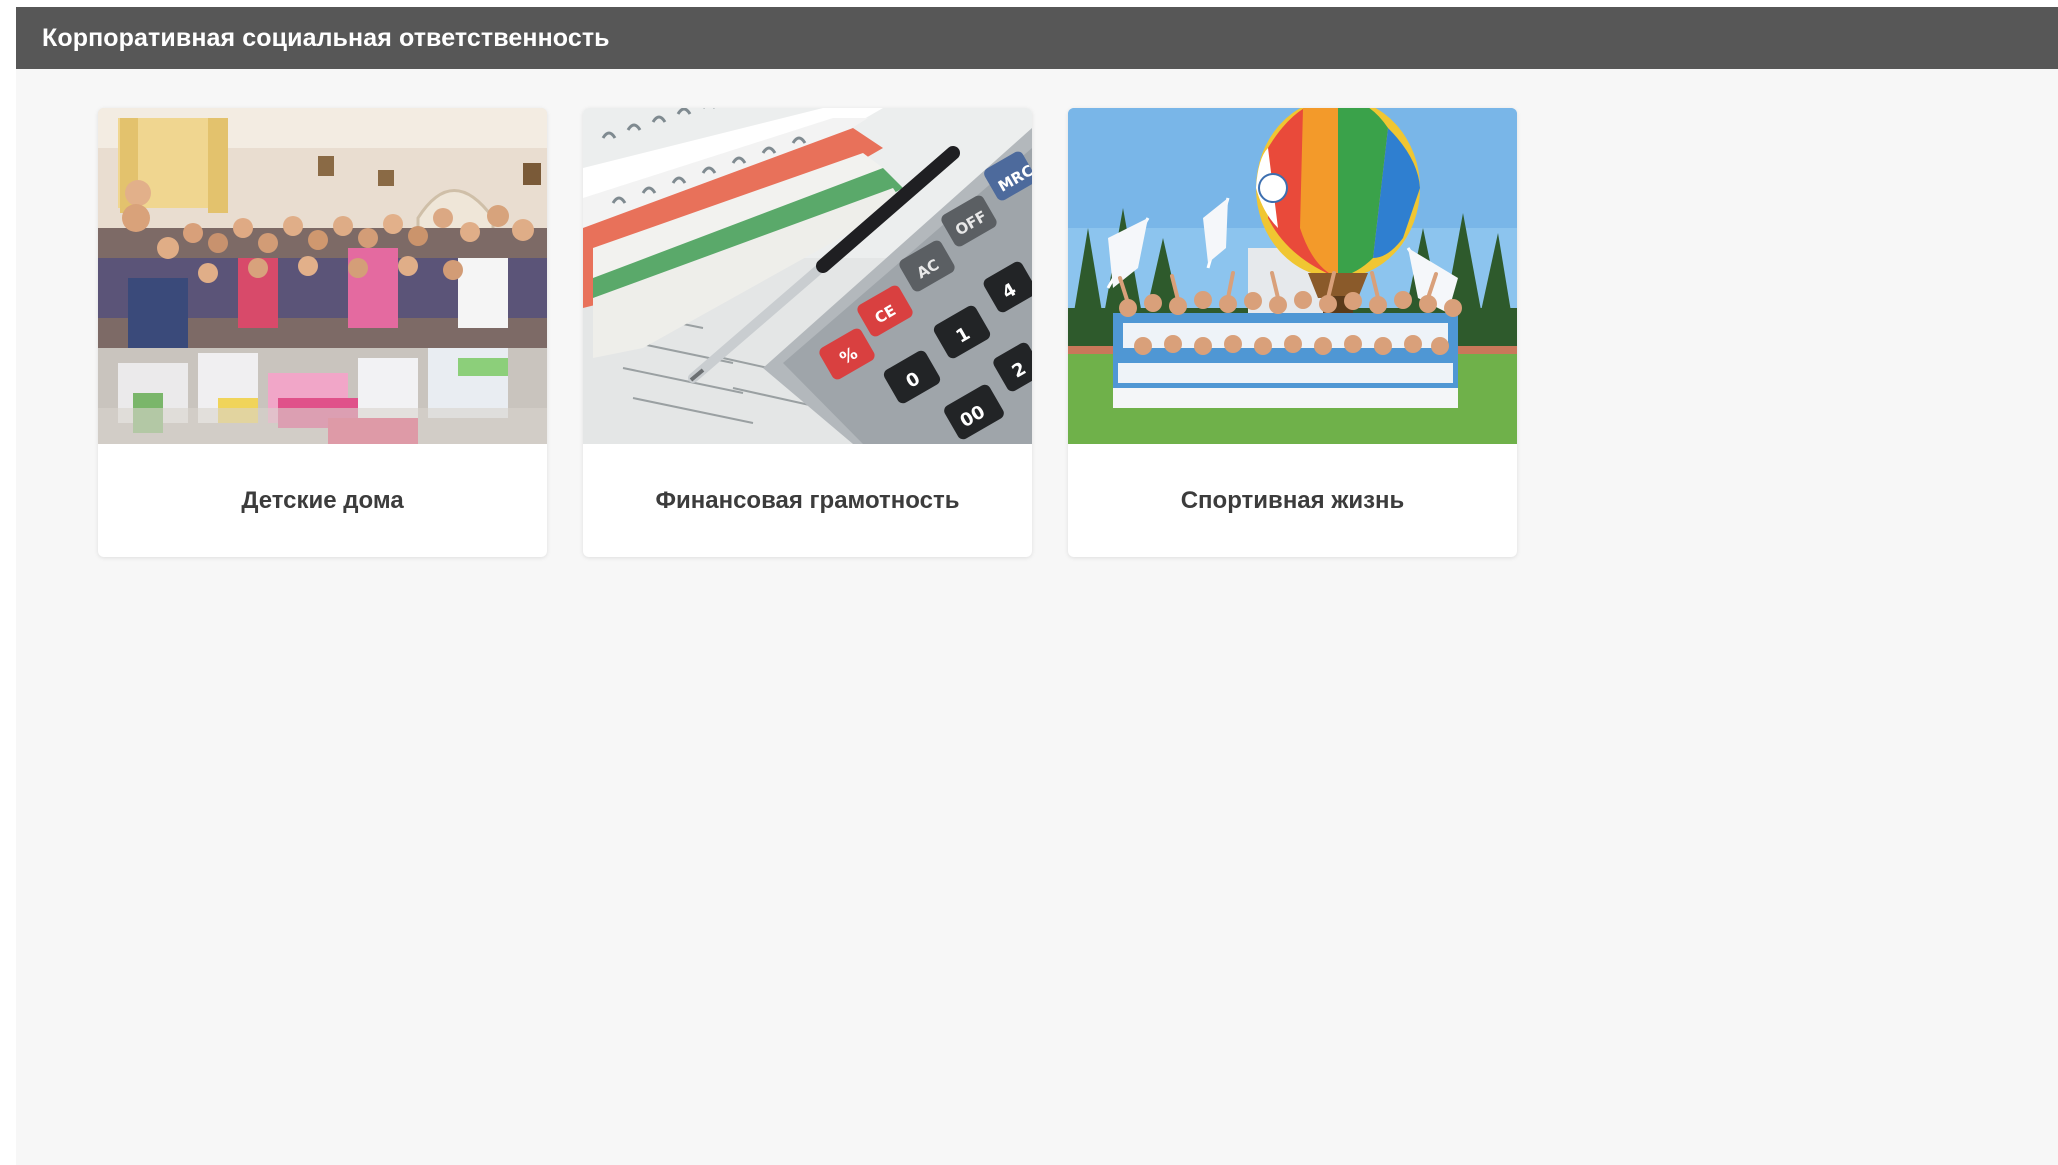 This screenshot has width=2058, height=1165. Describe the element at coordinates (807, 500) in the screenshot. I see `card-label: Финансовая грамотность` at that location.